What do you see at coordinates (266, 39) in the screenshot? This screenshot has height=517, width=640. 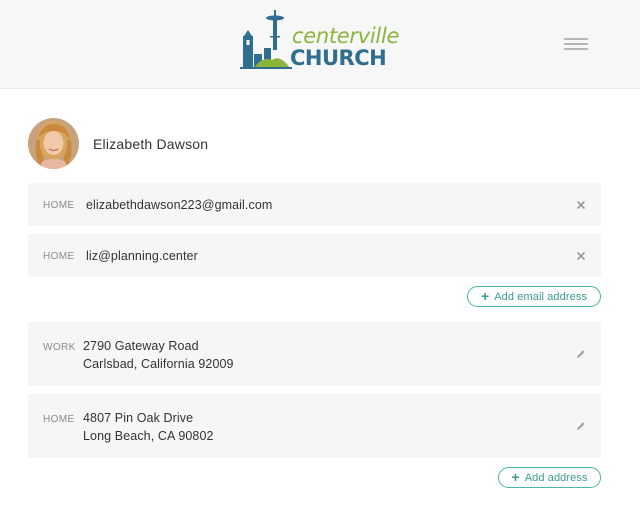 I see `church-logo-icon` at bounding box center [266, 39].